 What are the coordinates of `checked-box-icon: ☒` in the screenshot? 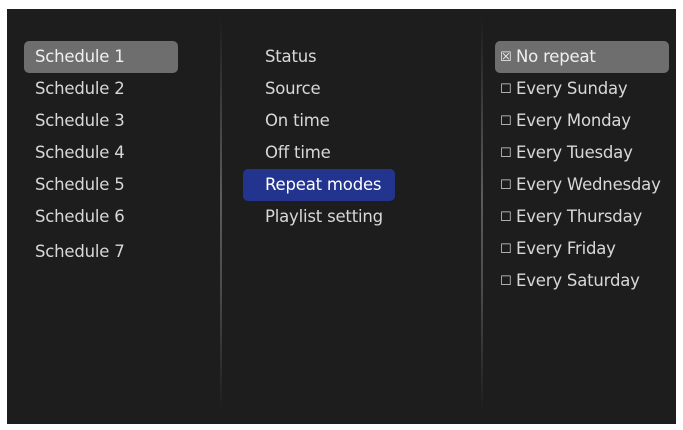 It's located at (506, 57).